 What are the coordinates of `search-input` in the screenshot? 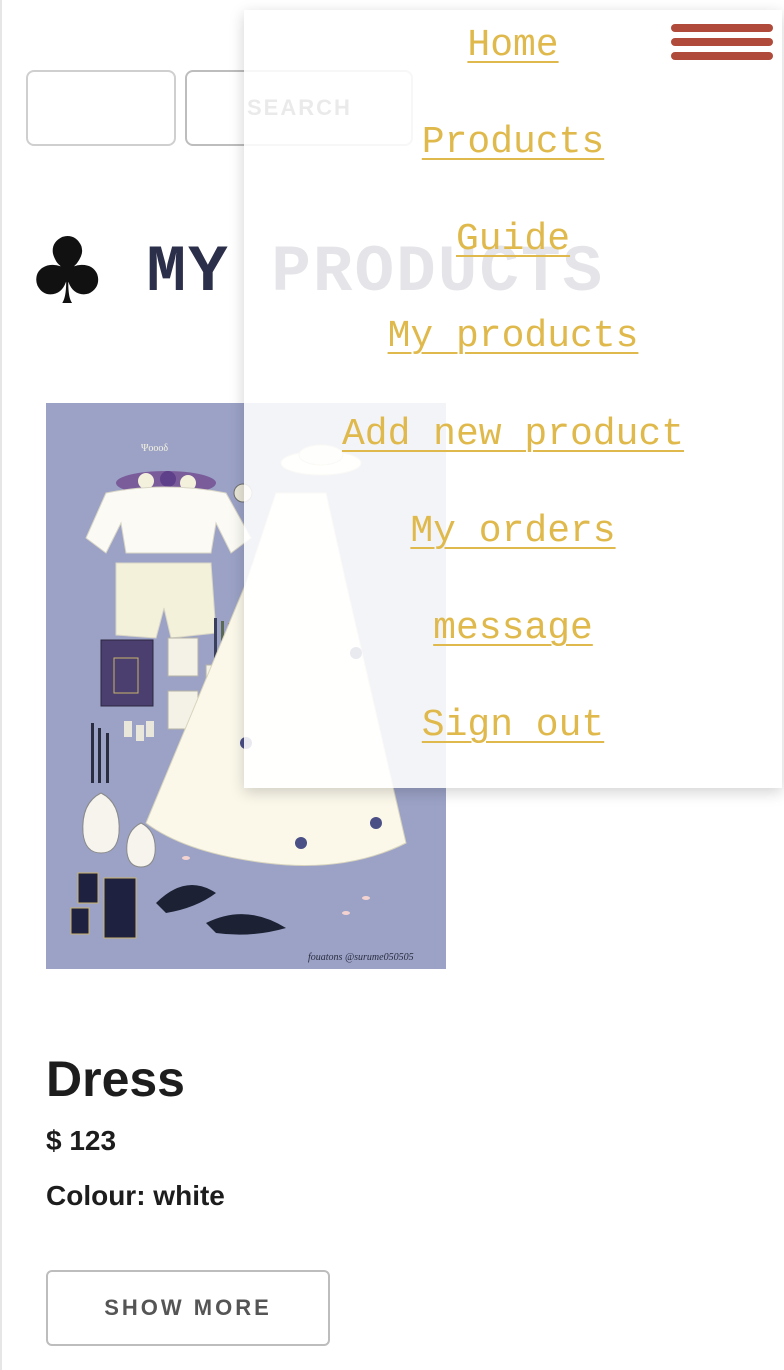 It's located at (101, 108).